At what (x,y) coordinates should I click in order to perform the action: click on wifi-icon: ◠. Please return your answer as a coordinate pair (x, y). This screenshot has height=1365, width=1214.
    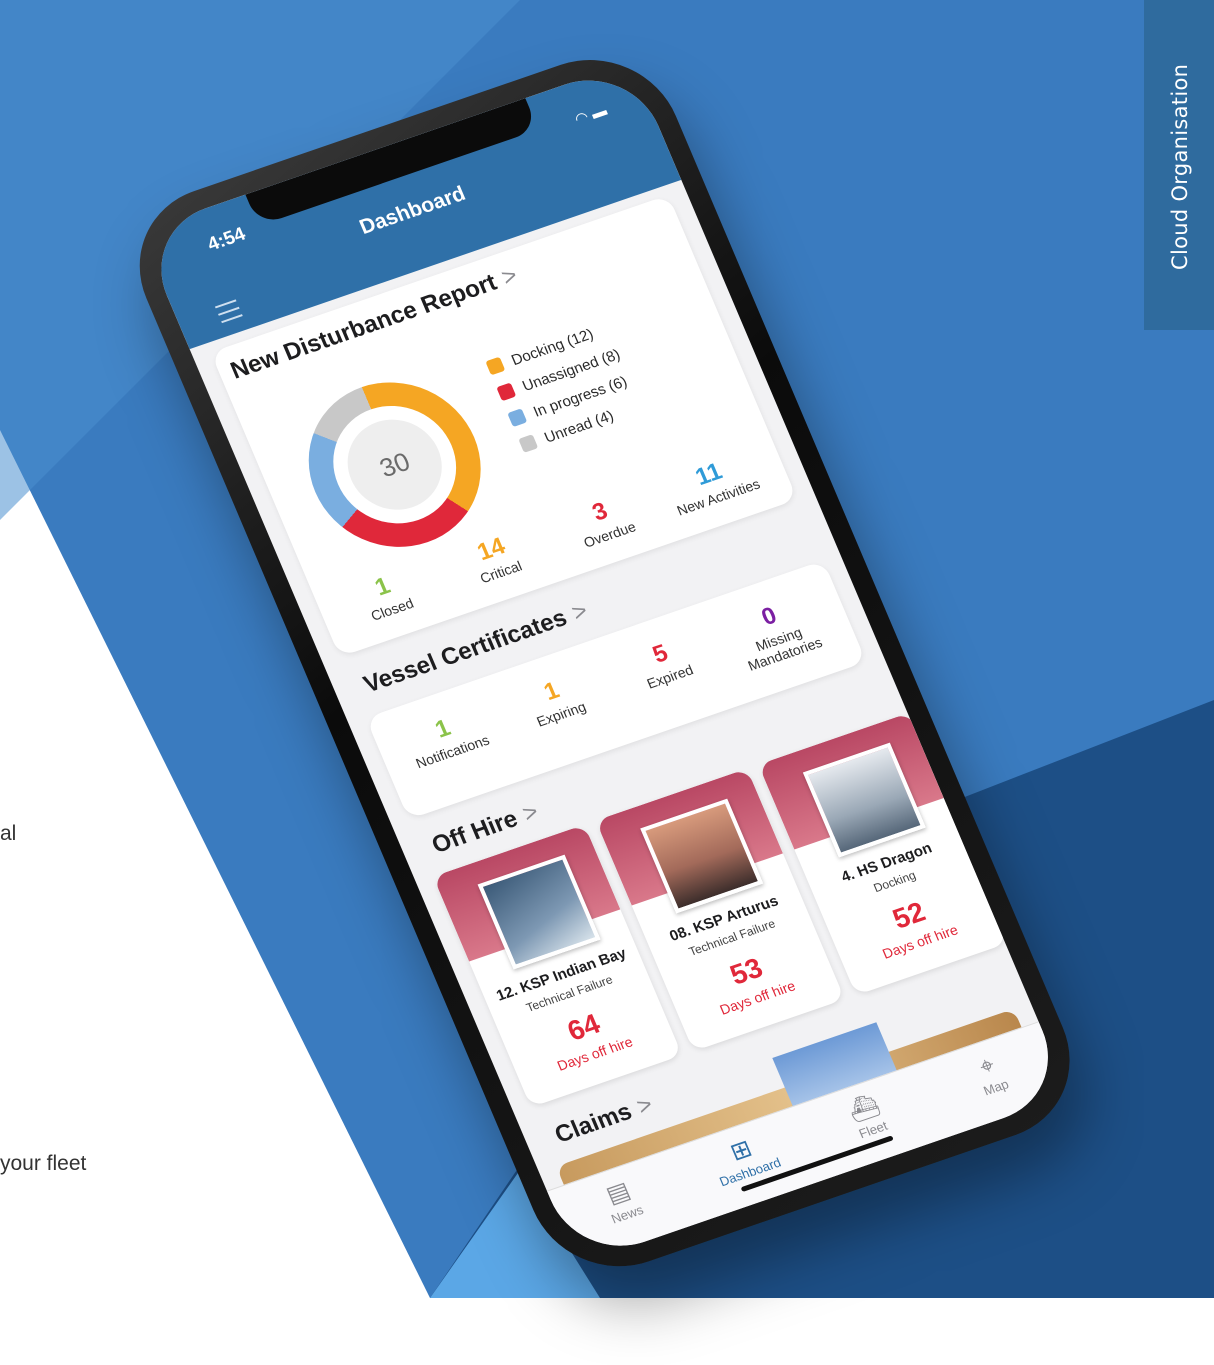
    Looking at the image, I should click on (582, 118).